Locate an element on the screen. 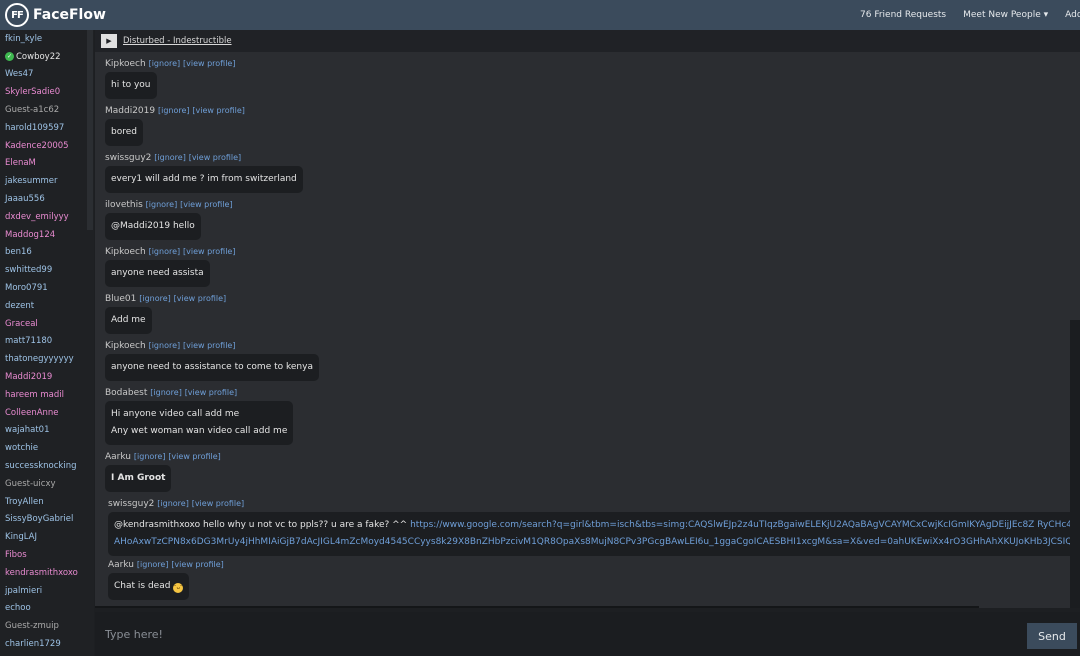 This screenshot has width=1080, height=656. user-list-item: Maddi2019 is located at coordinates (47, 377).